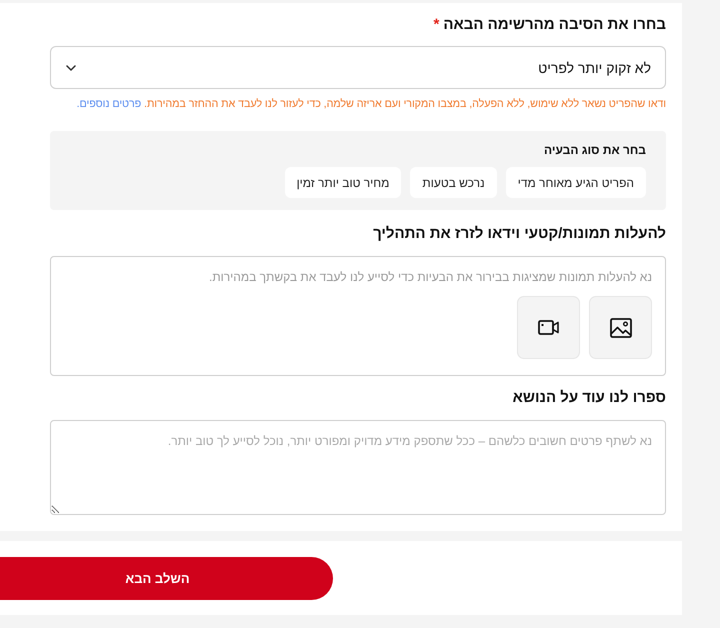 The image size is (720, 628). I want to click on chevron-icon, so click(71, 67).